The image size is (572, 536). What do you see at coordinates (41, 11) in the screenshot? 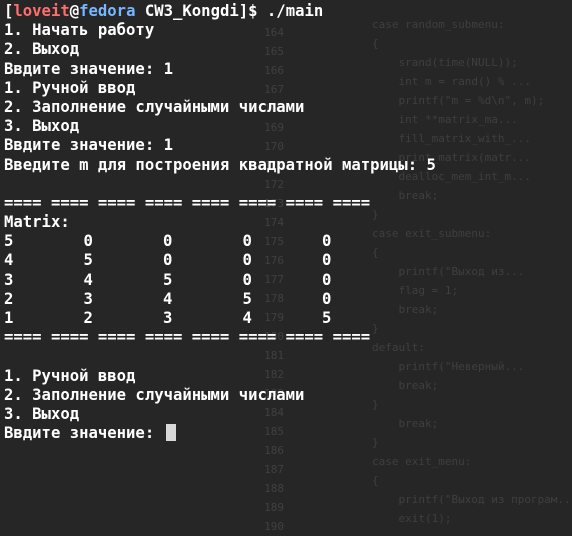
I see `prompt-user: loveit` at bounding box center [41, 11].